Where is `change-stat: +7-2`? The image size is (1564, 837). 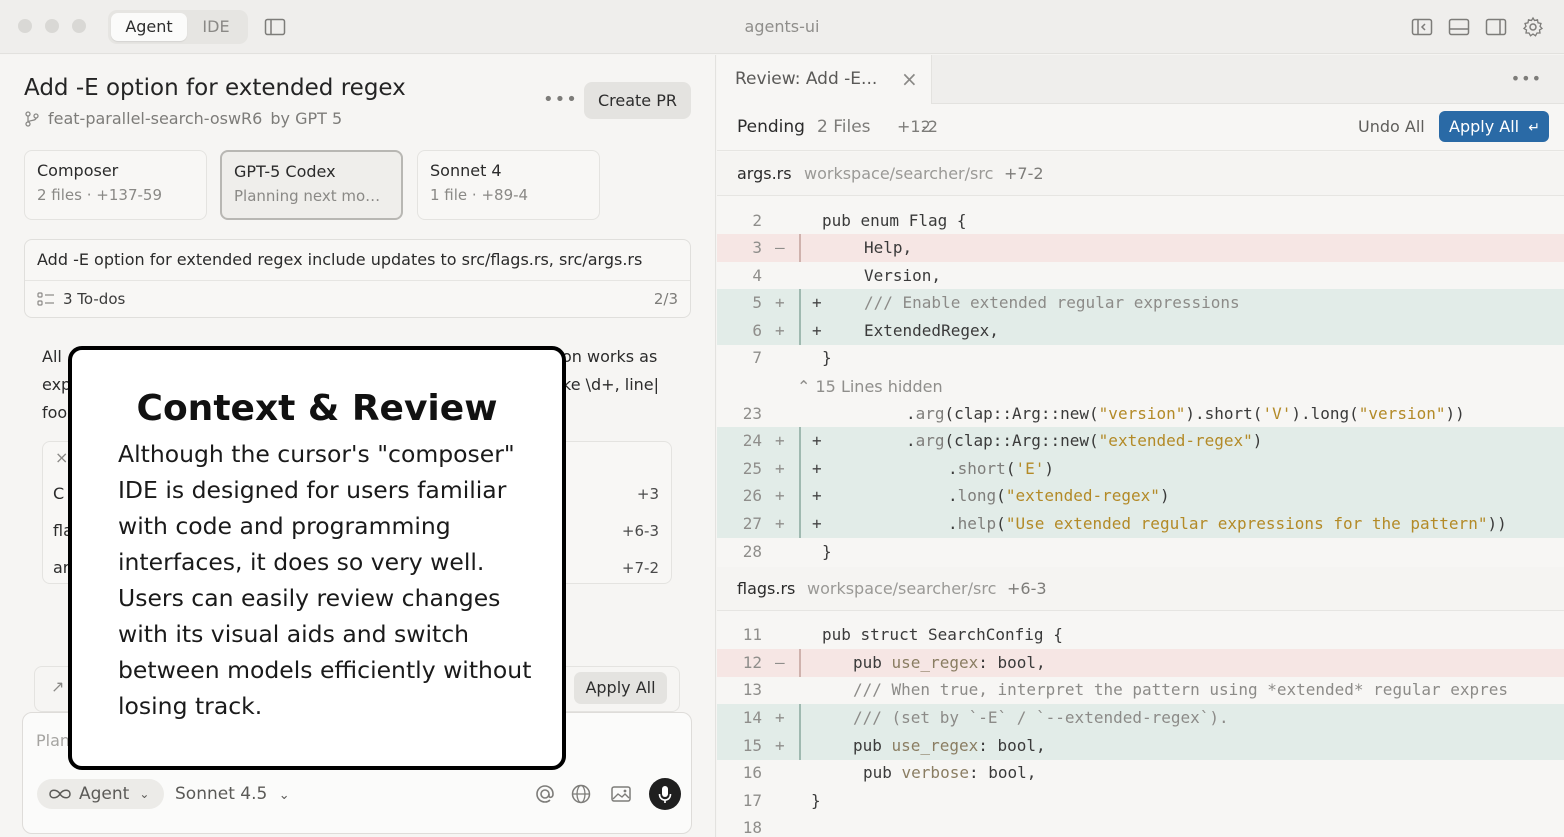 change-stat: +7-2 is located at coordinates (640, 568).